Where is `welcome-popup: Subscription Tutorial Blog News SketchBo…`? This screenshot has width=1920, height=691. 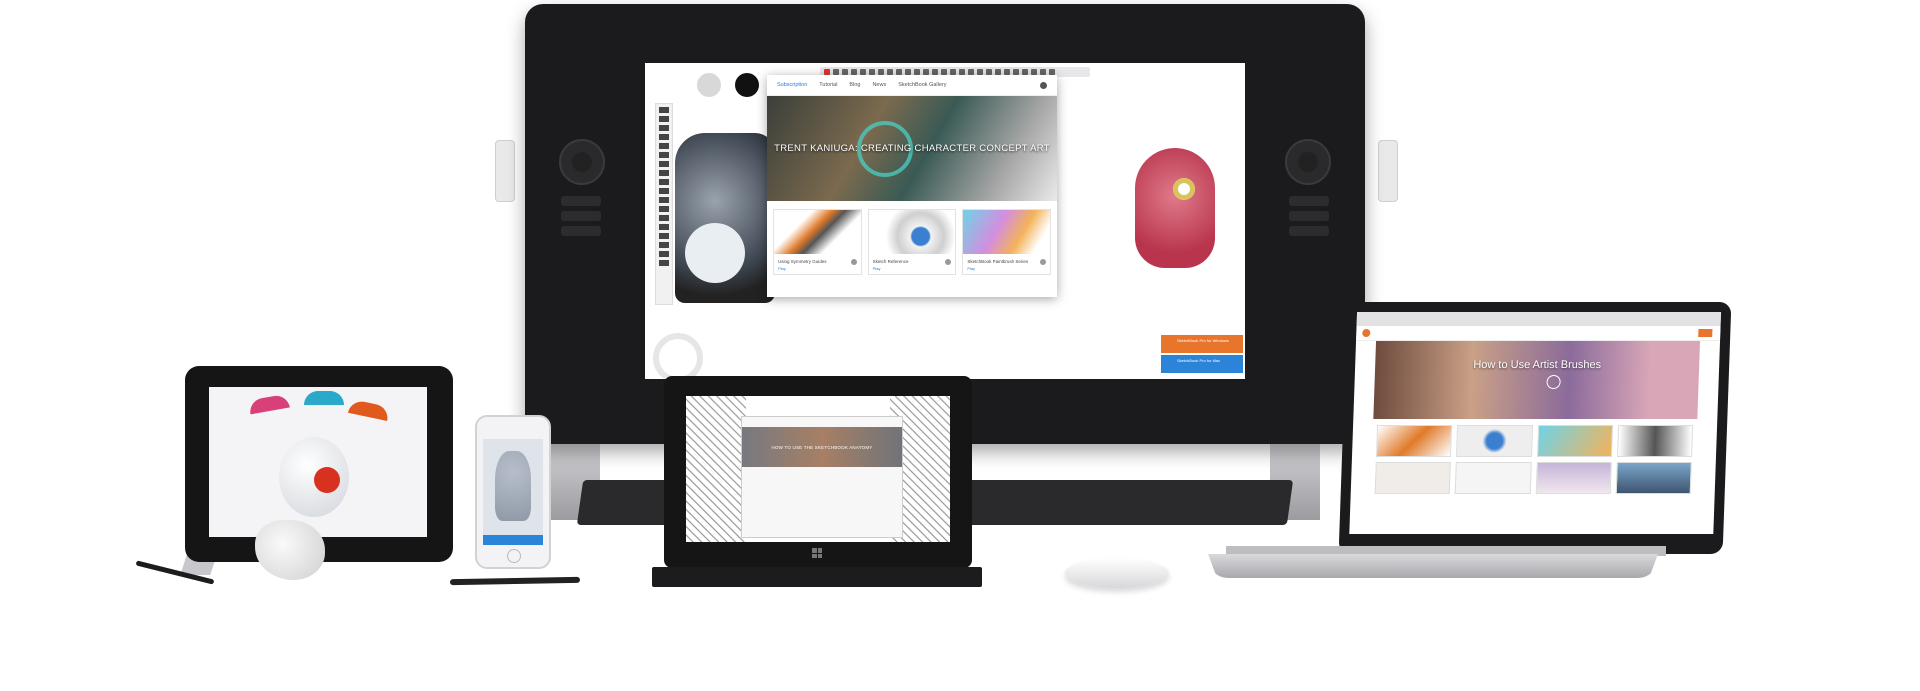 welcome-popup: Subscription Tutorial Blog News SketchBo… is located at coordinates (912, 186).